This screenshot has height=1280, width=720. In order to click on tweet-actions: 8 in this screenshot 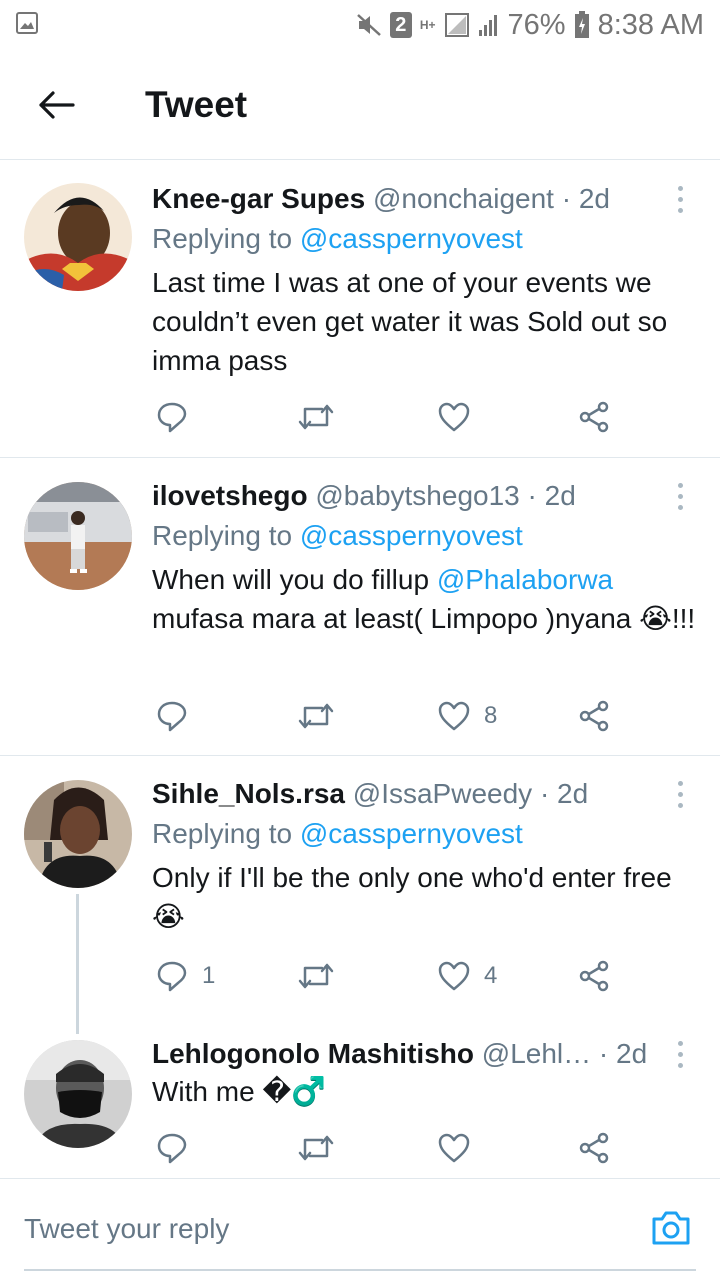, I will do `click(387, 716)`.